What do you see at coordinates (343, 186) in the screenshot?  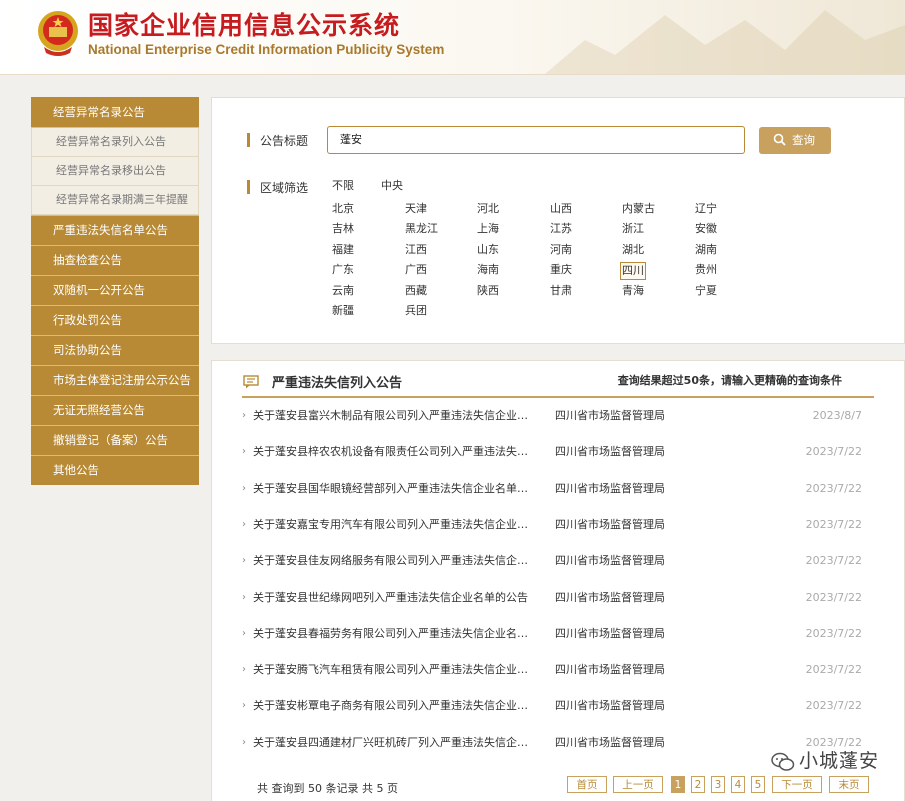 I see `region-option: 不限` at bounding box center [343, 186].